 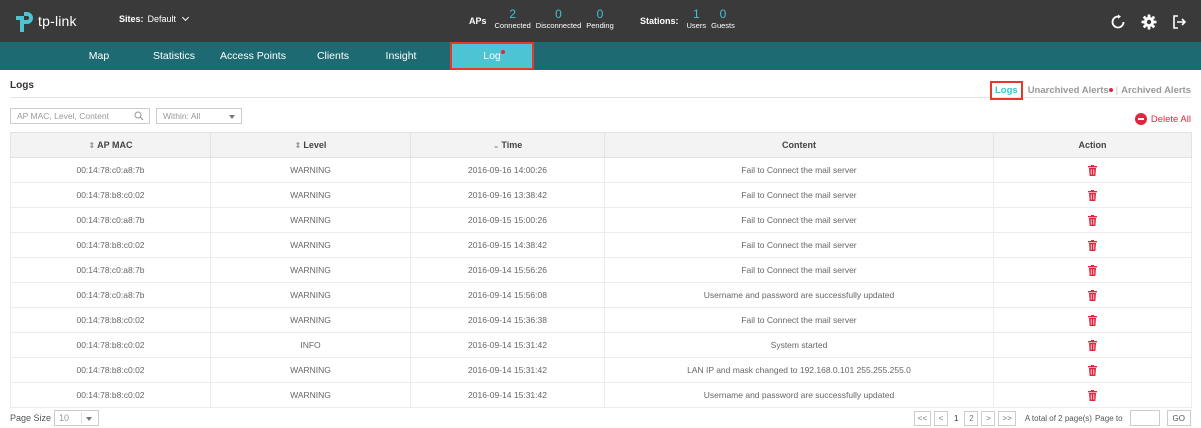 What do you see at coordinates (315, 145) in the screenshot?
I see `column-label: Level` at bounding box center [315, 145].